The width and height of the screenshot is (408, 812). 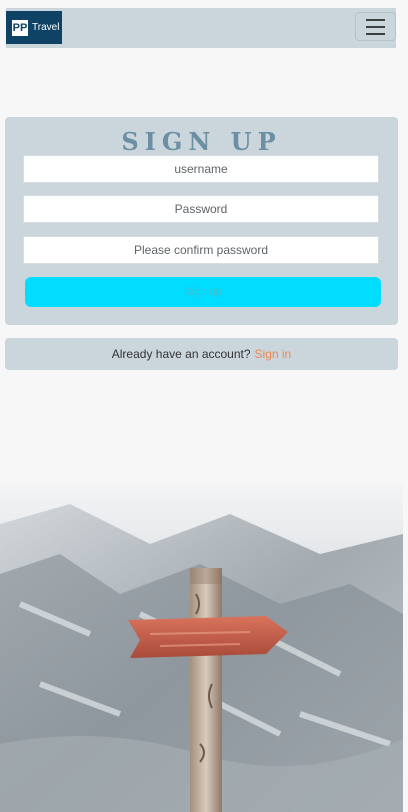 I want to click on brand-word: Travel, so click(x=46, y=27).